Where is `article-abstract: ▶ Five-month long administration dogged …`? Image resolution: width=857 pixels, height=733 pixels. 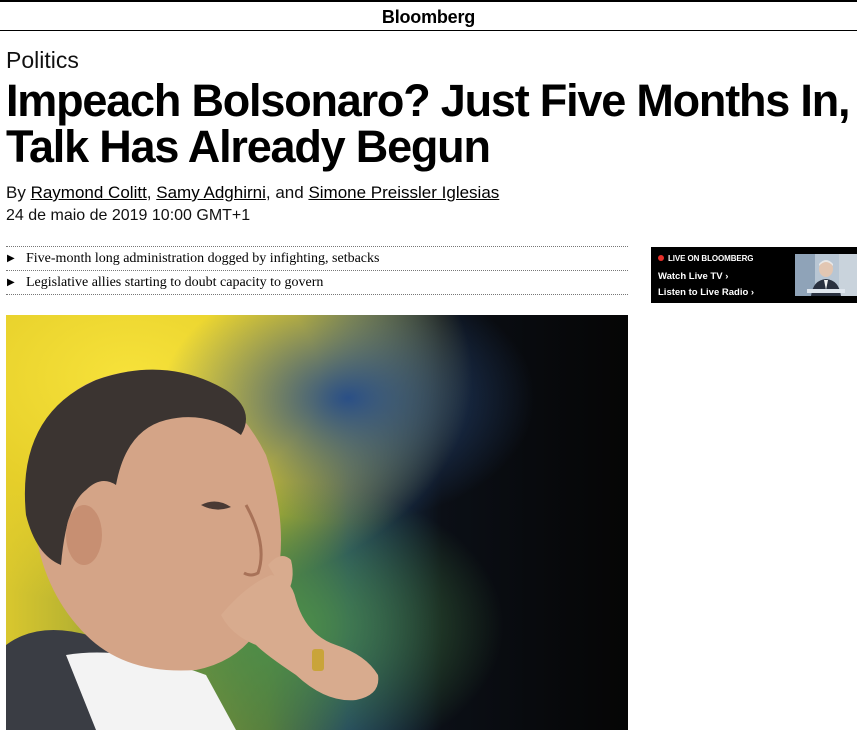
article-abstract: ▶ Five-month long administration dogged … is located at coordinates (317, 270).